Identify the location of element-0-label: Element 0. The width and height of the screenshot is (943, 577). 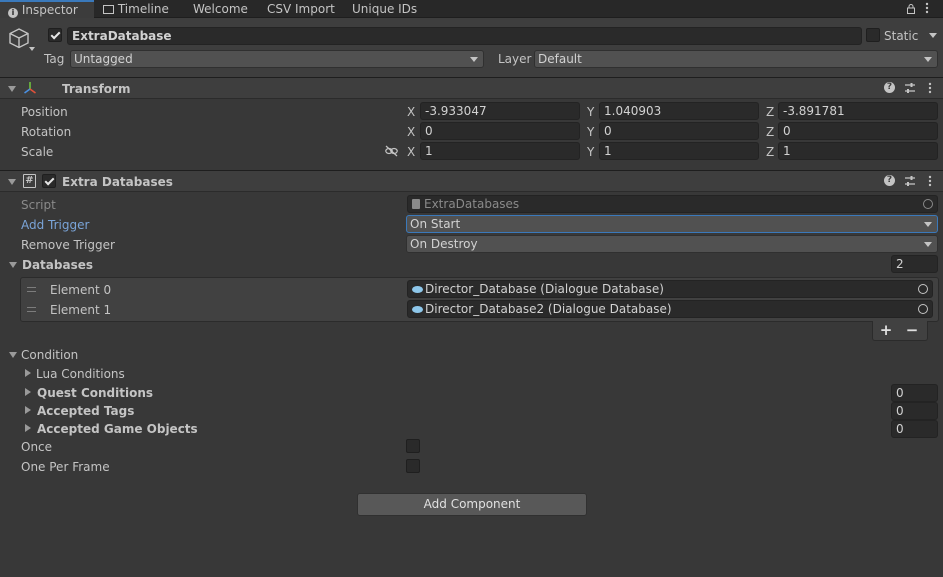
(81, 290).